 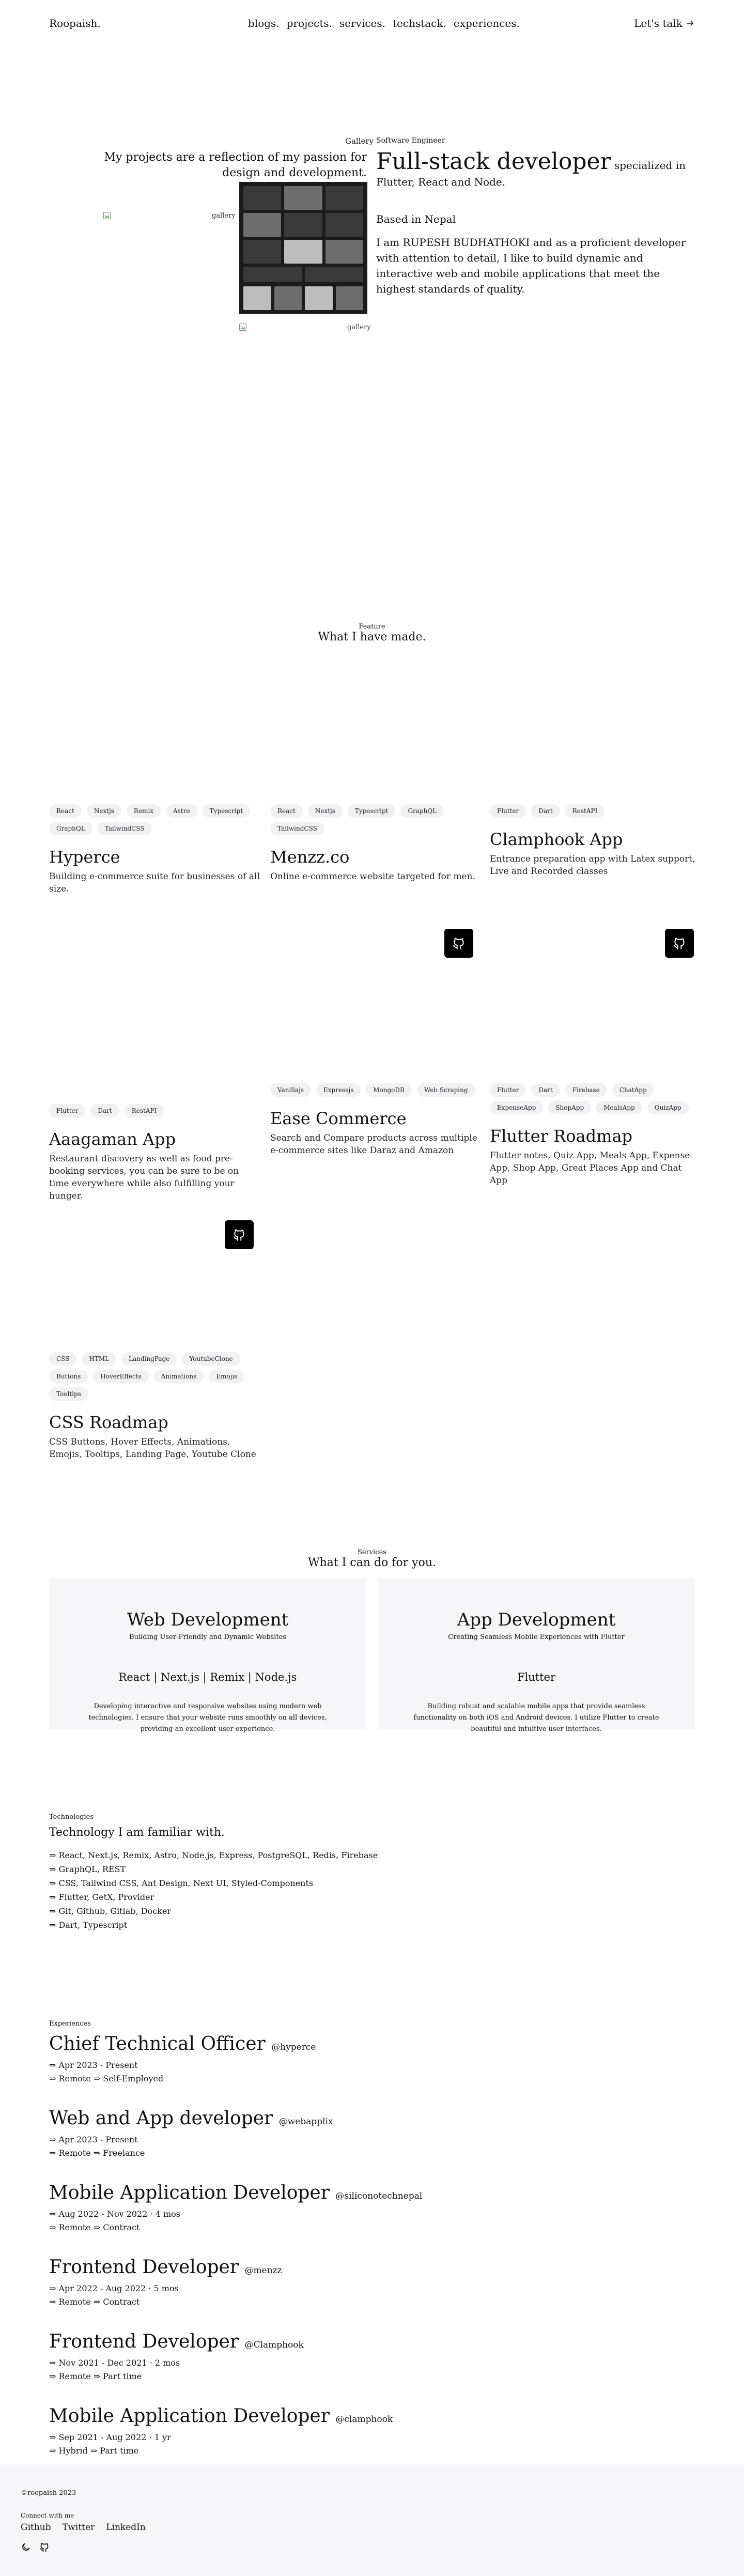 What do you see at coordinates (110, 1911) in the screenshot?
I see `list-item: ⇒ Git, Github, Gitlab, Docker` at bounding box center [110, 1911].